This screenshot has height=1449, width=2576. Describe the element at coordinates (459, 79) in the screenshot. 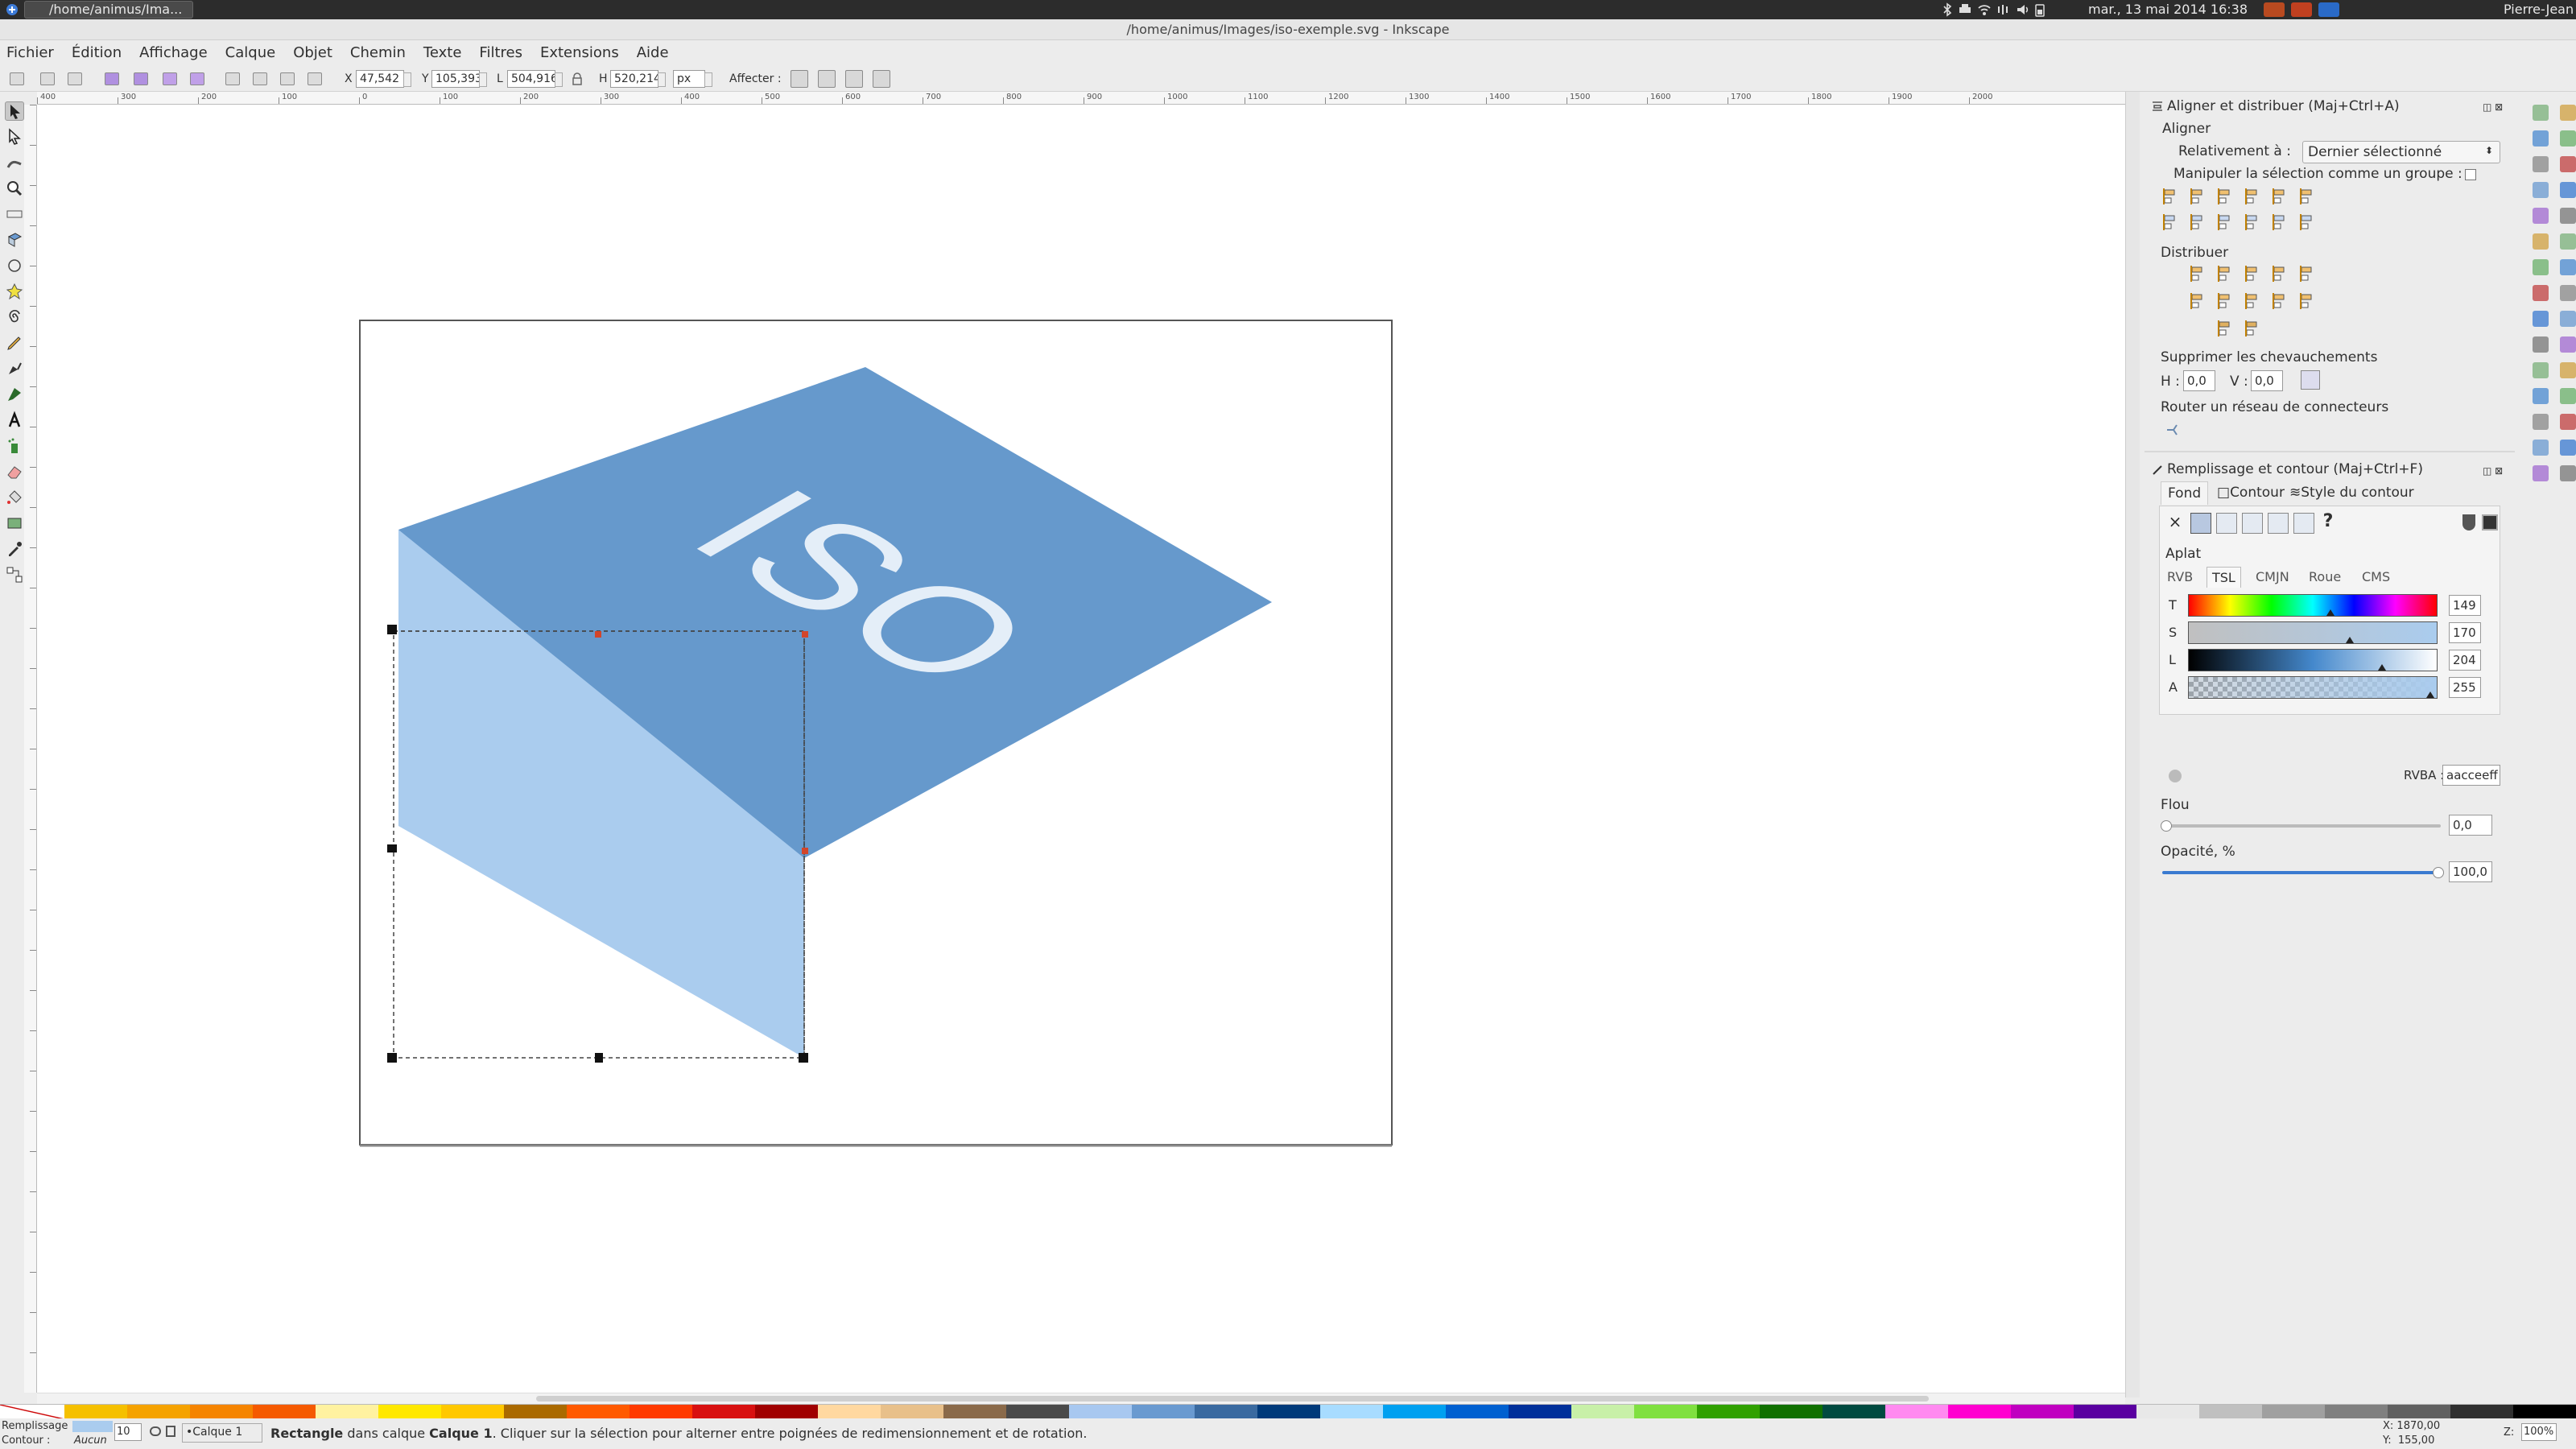

I see `y-input: 105,393` at that location.